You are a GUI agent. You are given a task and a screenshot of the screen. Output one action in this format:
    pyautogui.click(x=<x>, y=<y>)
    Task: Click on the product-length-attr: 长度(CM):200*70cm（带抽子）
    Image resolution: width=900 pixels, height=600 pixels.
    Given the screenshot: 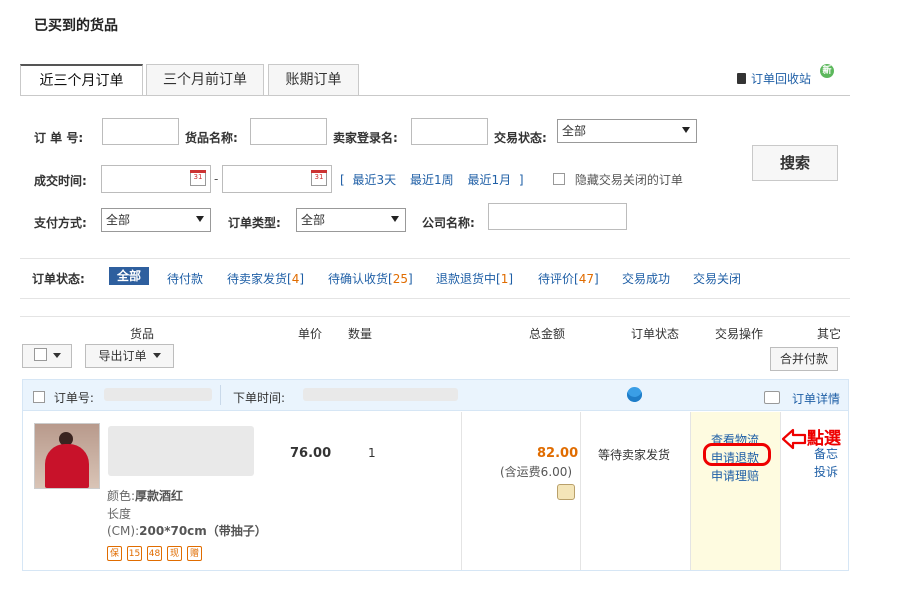 What is the action you would take?
    pyautogui.click(x=197, y=523)
    